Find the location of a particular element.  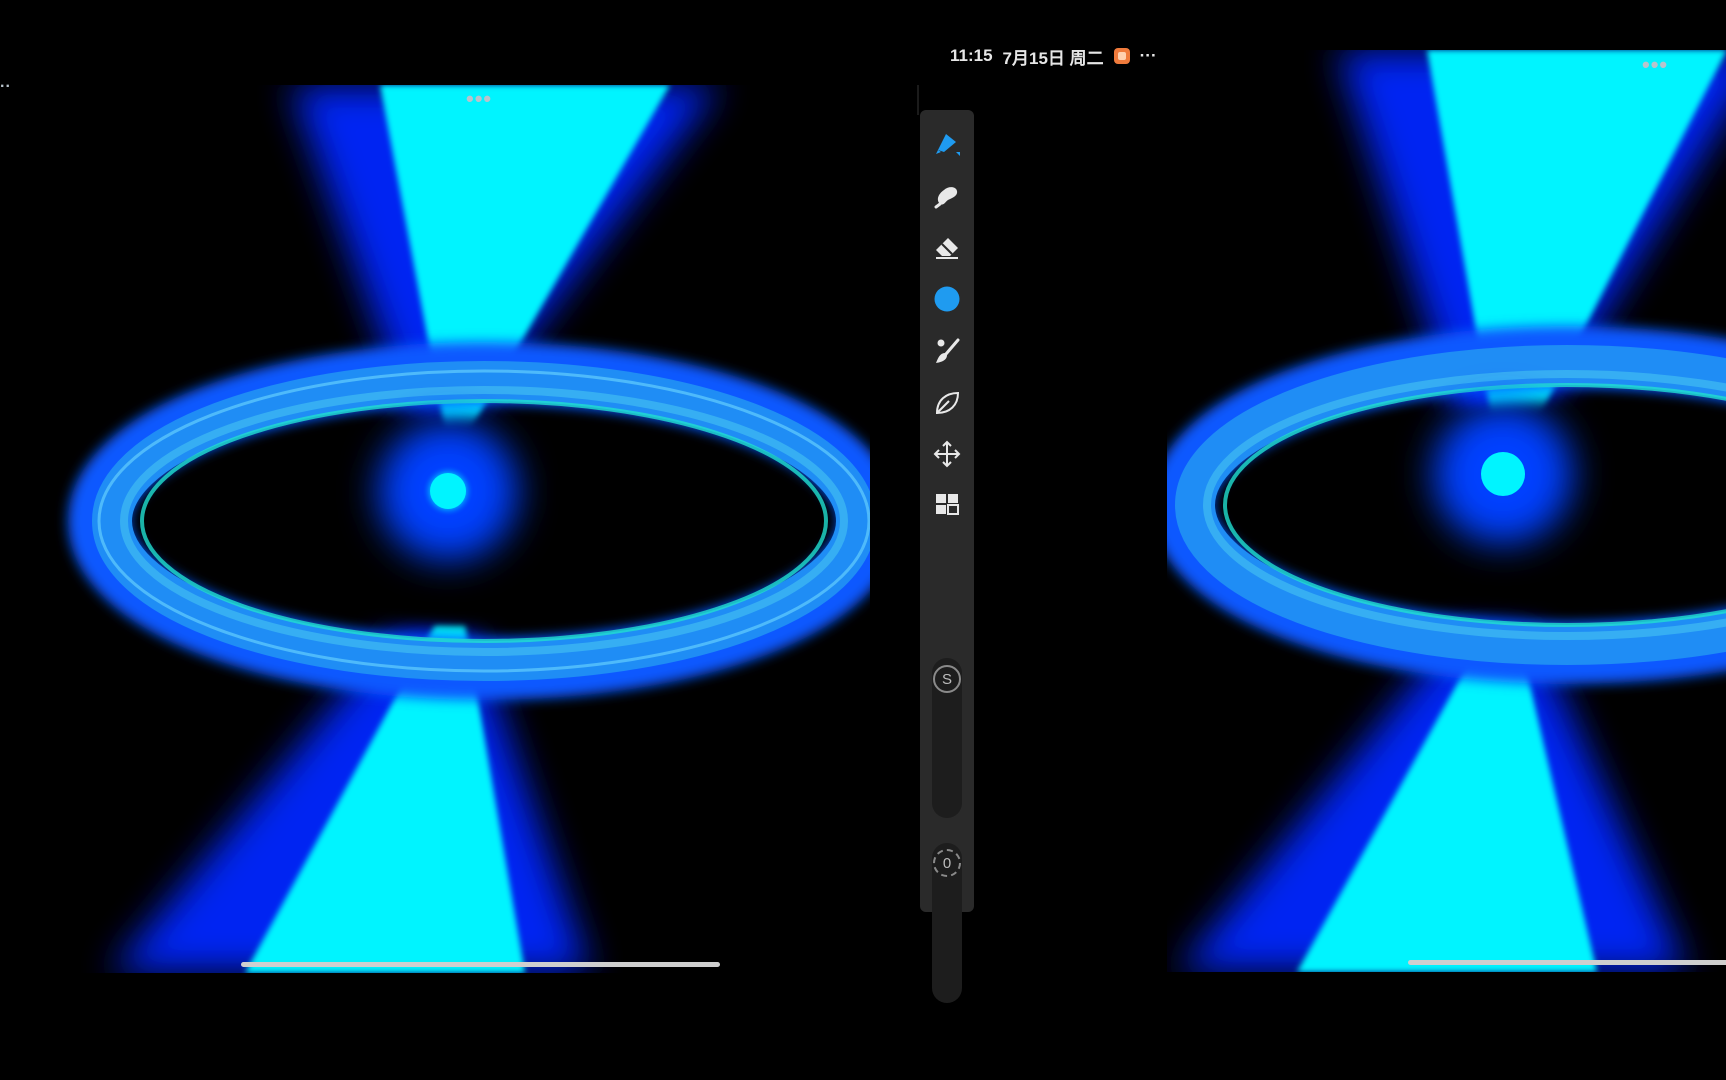

brush-library-icon is located at coordinates (948, 350).